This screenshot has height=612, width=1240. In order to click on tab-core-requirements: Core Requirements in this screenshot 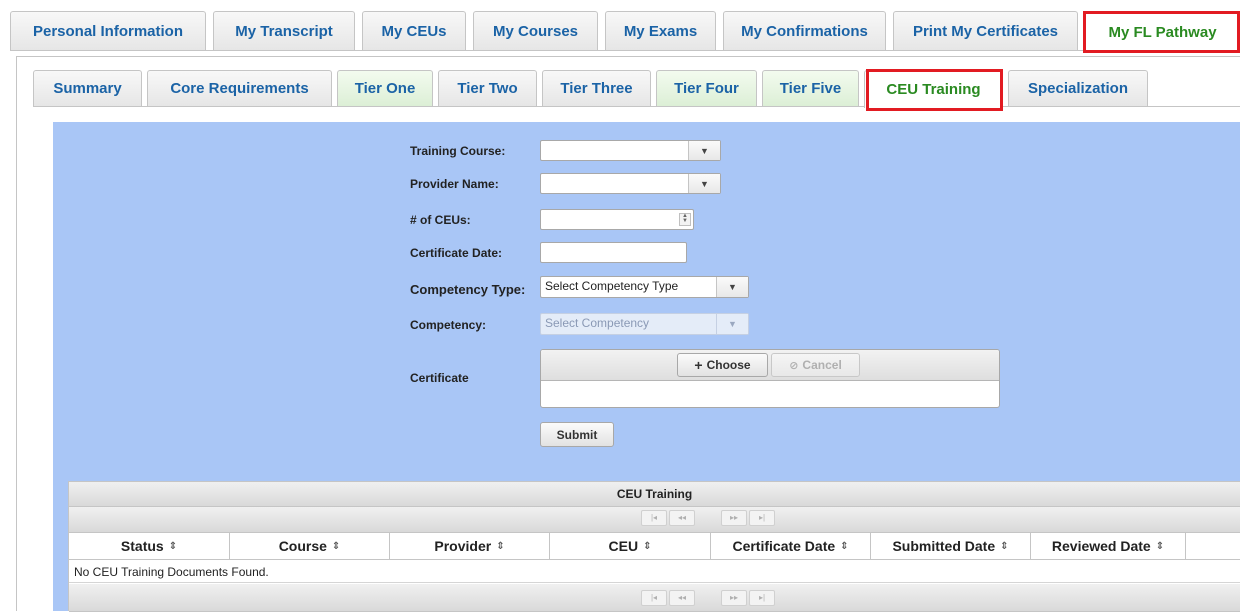, I will do `click(239, 88)`.